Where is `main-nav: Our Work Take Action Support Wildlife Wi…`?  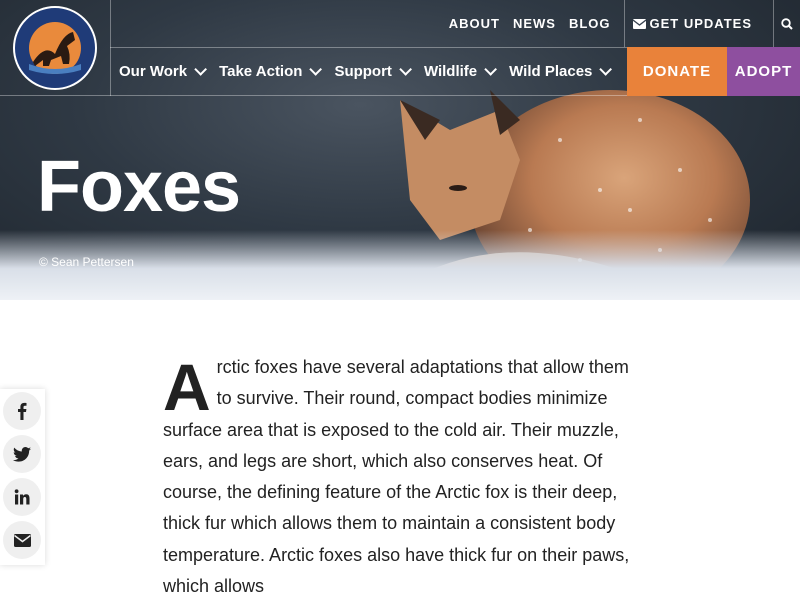
main-nav: Our Work Take Action Support Wildlife Wi… is located at coordinates (363, 71).